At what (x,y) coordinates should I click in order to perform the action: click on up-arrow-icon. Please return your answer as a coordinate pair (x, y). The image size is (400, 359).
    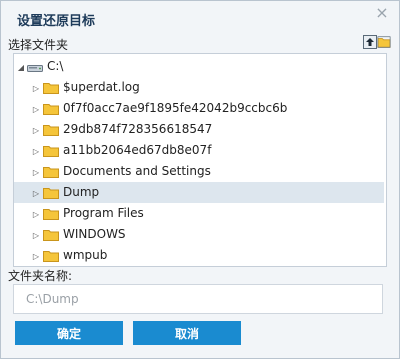
    Looking at the image, I should click on (370, 42).